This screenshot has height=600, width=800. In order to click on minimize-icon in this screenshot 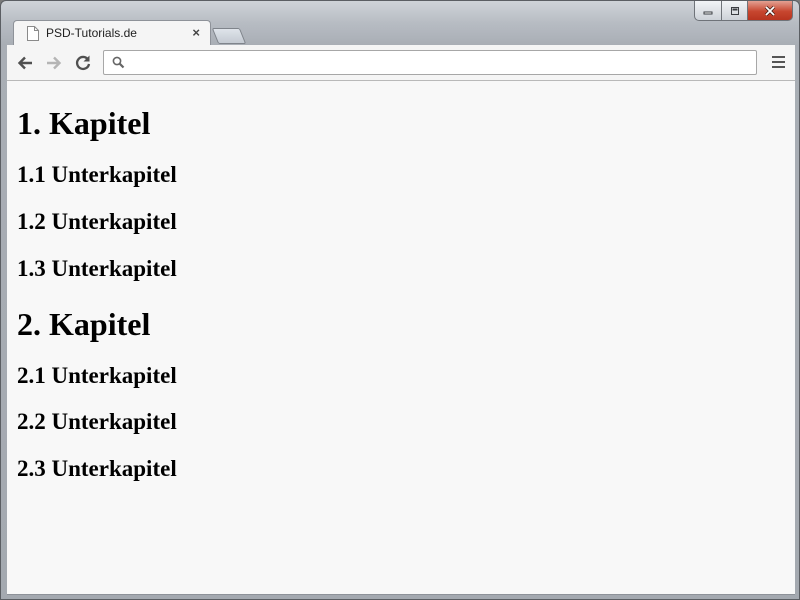, I will do `click(708, 12)`.